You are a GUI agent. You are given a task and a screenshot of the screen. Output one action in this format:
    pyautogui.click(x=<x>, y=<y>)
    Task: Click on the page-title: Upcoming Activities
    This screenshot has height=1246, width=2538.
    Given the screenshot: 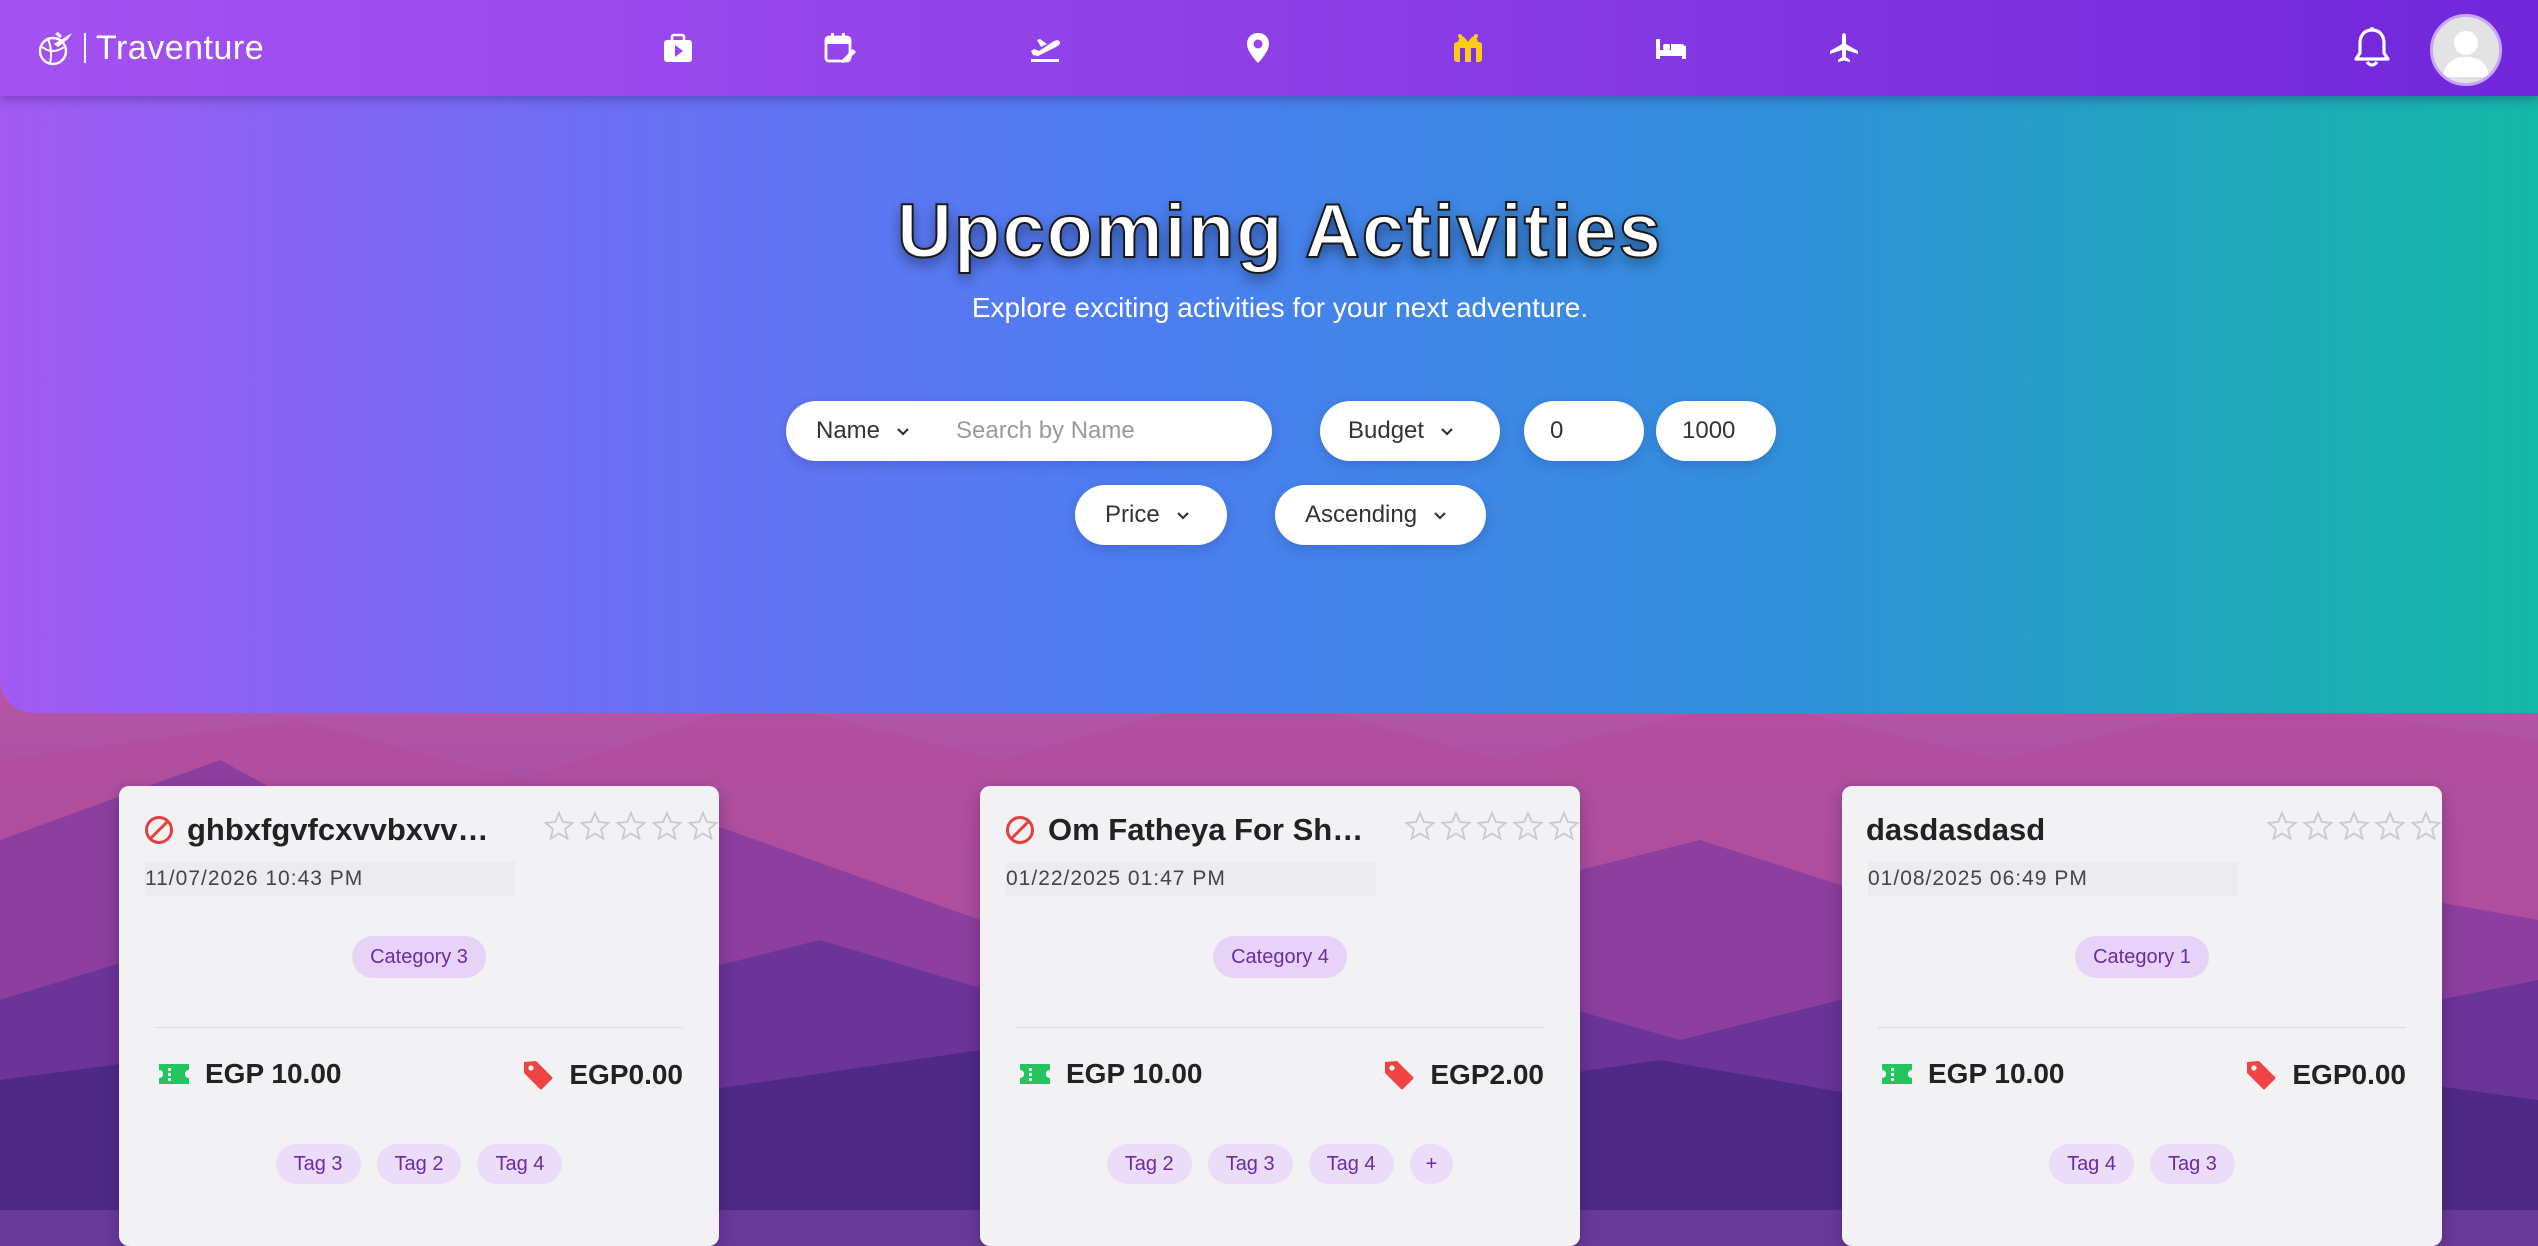 What is the action you would take?
    pyautogui.click(x=1279, y=231)
    